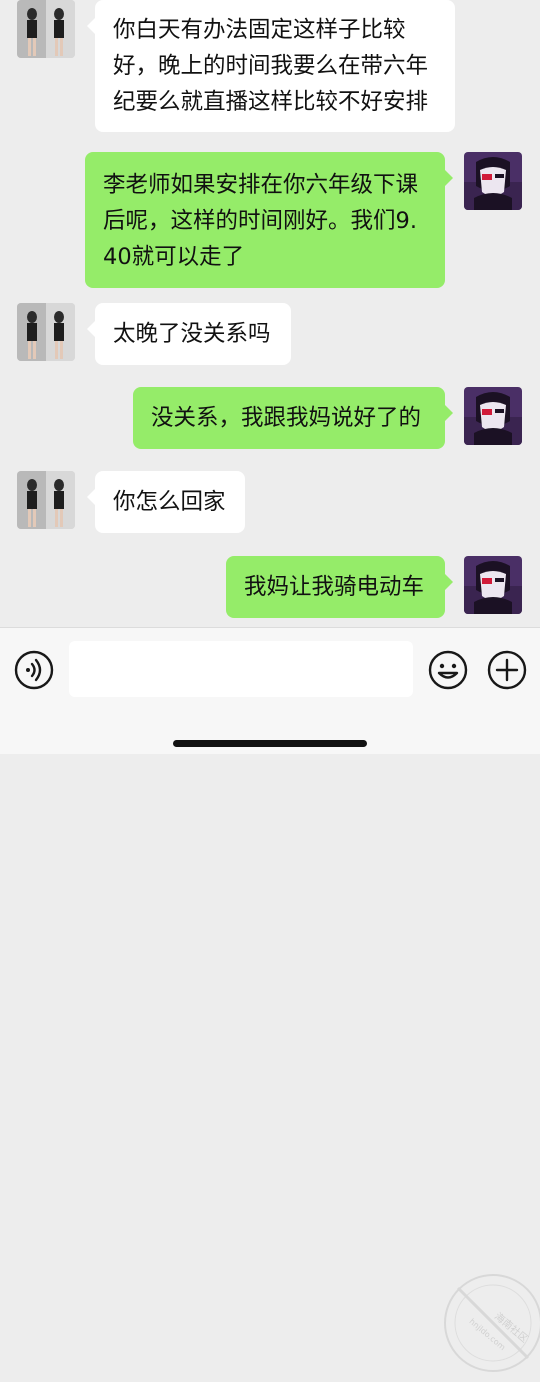  Describe the element at coordinates (166, 502) in the screenshot. I see `message-incoming: 你怎么回家` at that location.